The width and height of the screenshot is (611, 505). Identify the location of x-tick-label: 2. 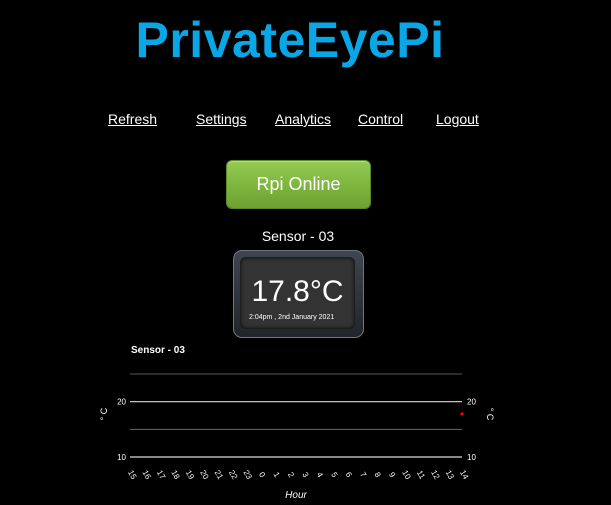
(291, 475).